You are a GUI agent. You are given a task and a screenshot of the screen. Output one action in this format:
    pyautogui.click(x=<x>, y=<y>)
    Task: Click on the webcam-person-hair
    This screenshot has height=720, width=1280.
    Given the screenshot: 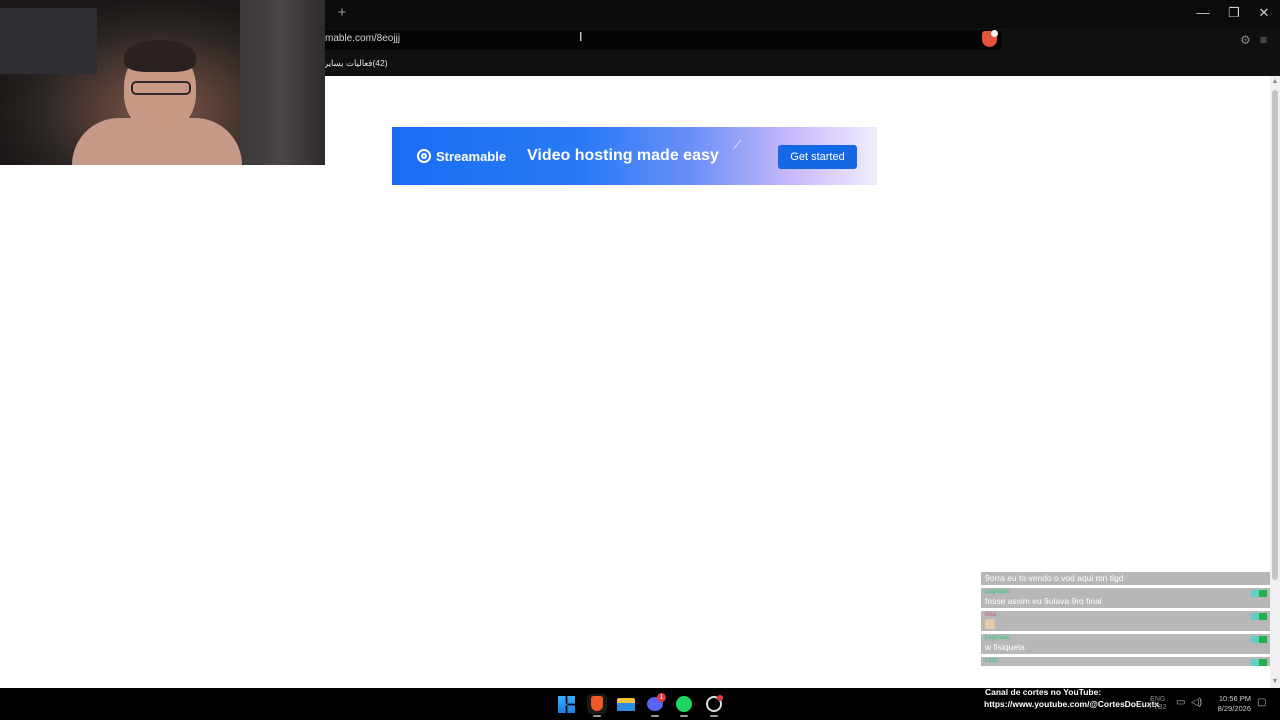 What is the action you would take?
    pyautogui.click(x=160, y=56)
    